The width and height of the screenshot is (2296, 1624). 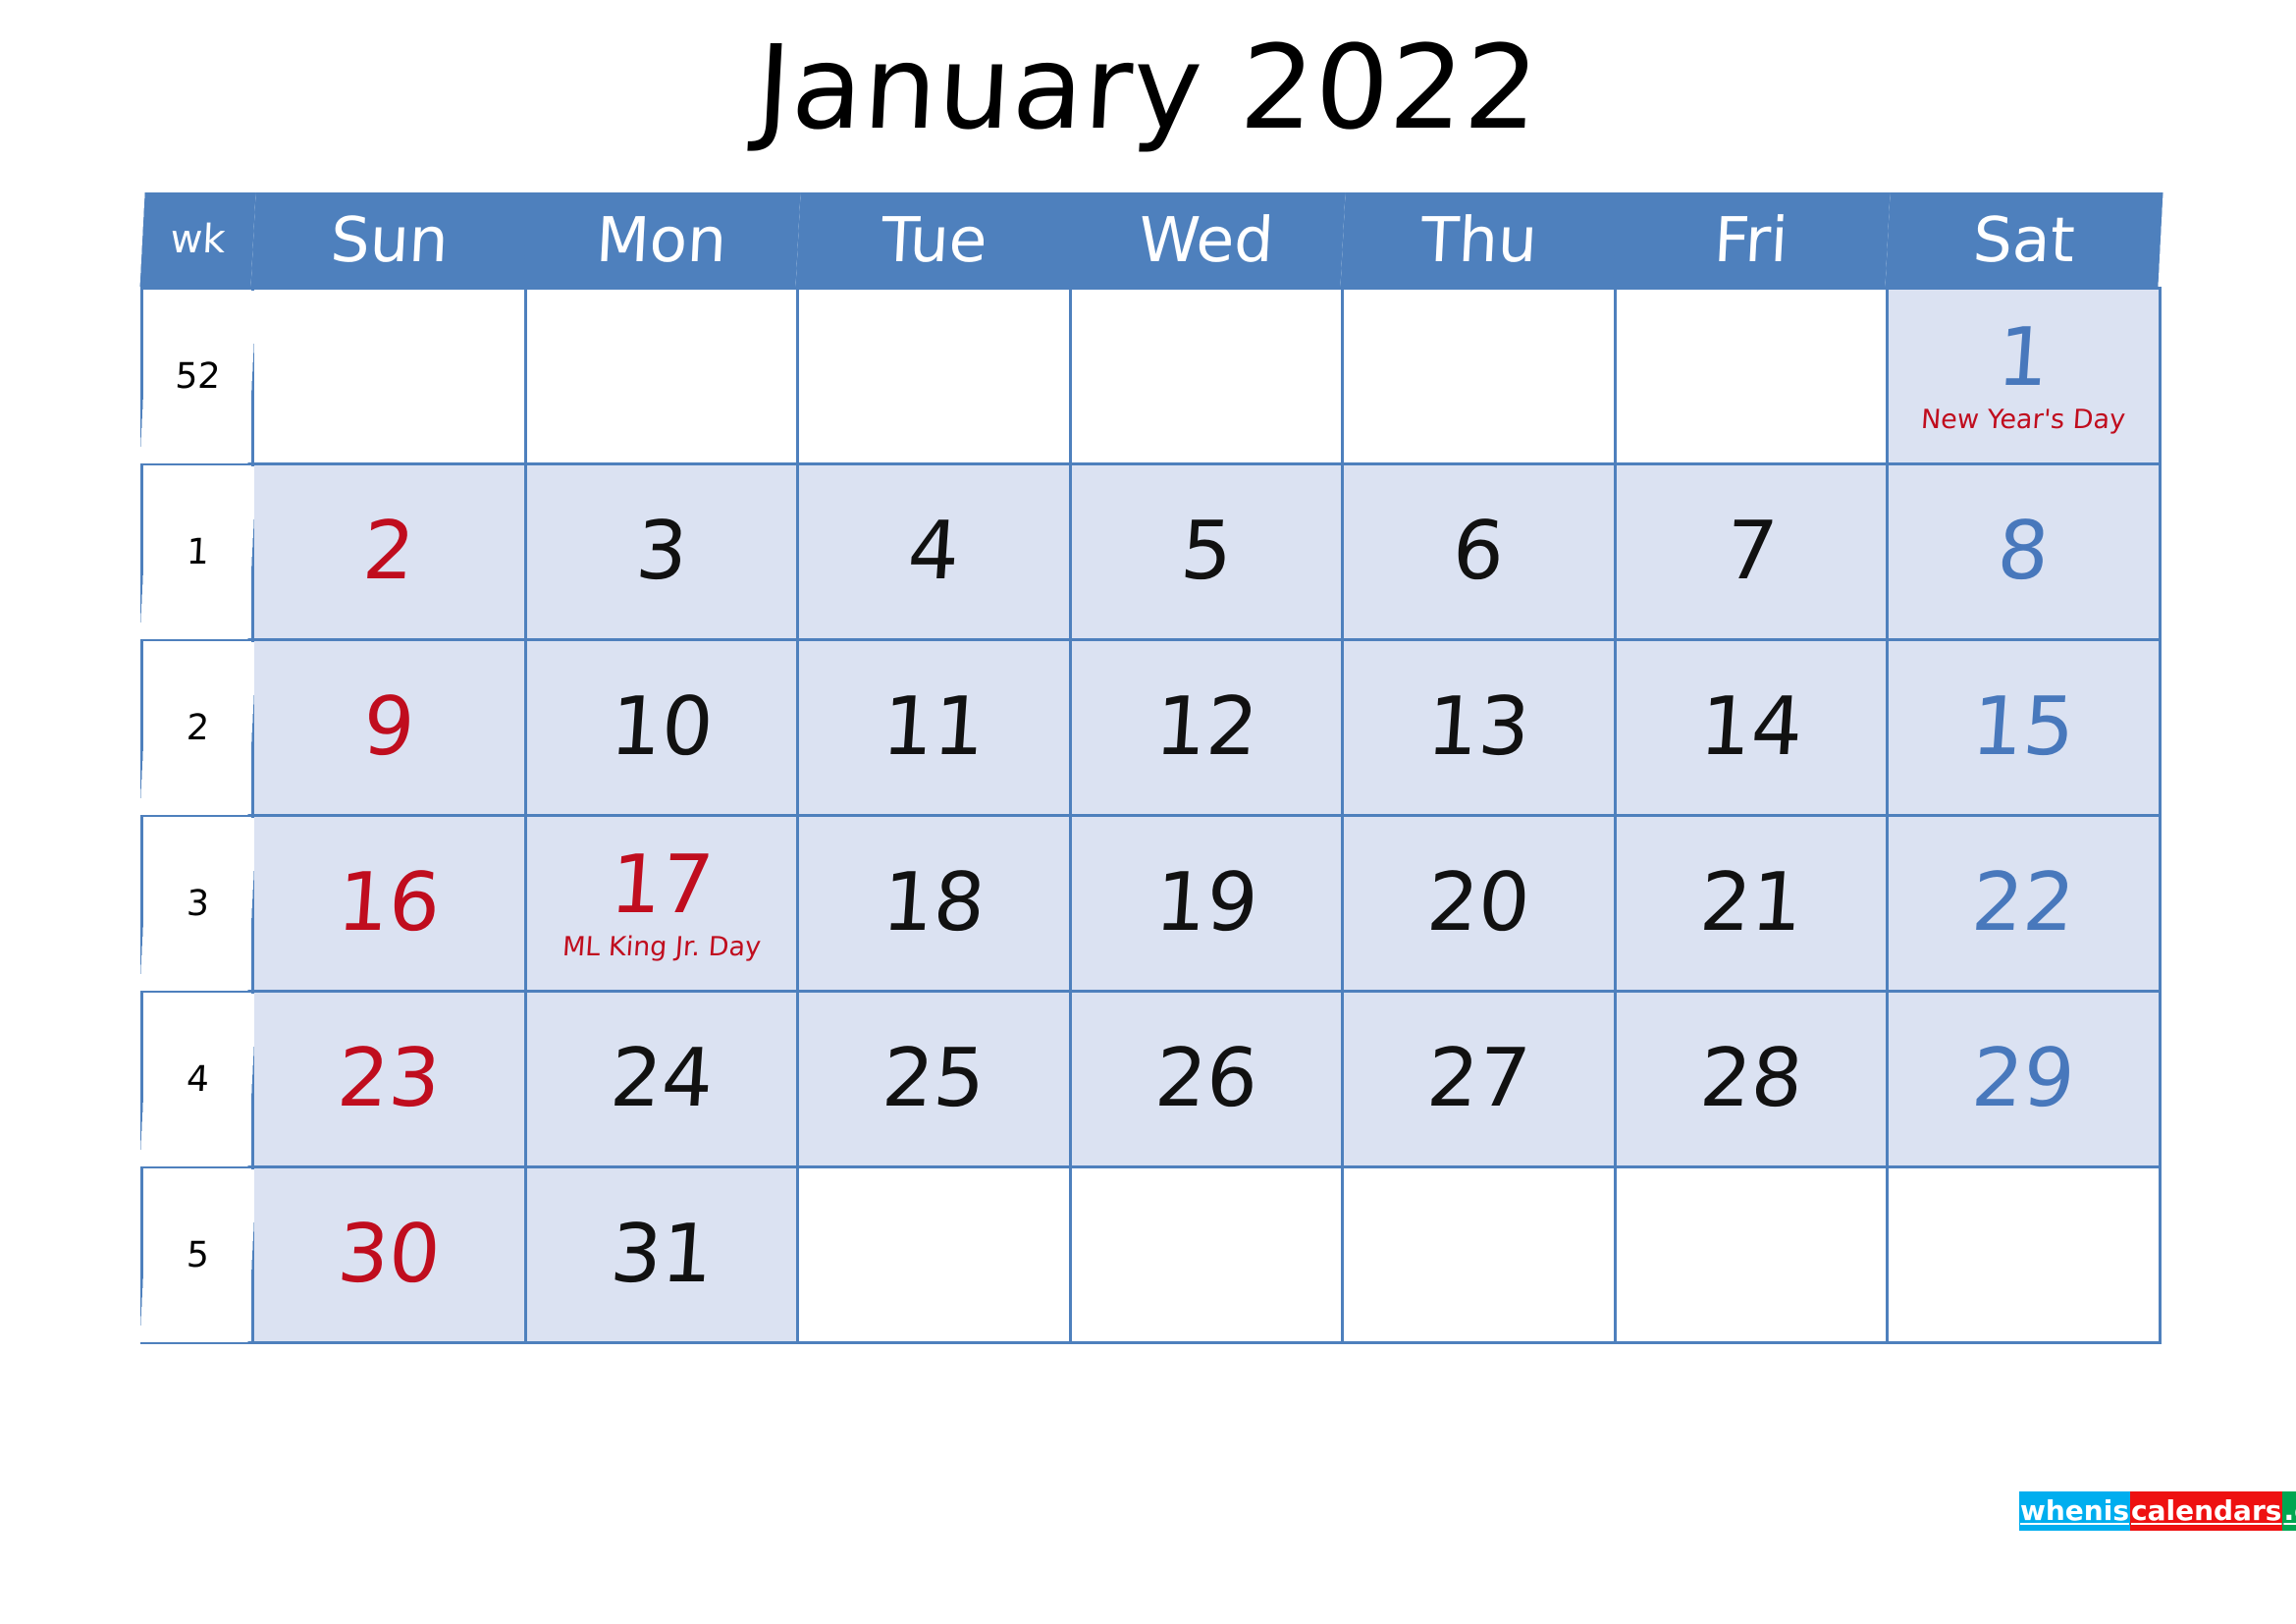 What do you see at coordinates (389, 551) in the screenshot?
I see `calendar-day-cell: 2` at bounding box center [389, 551].